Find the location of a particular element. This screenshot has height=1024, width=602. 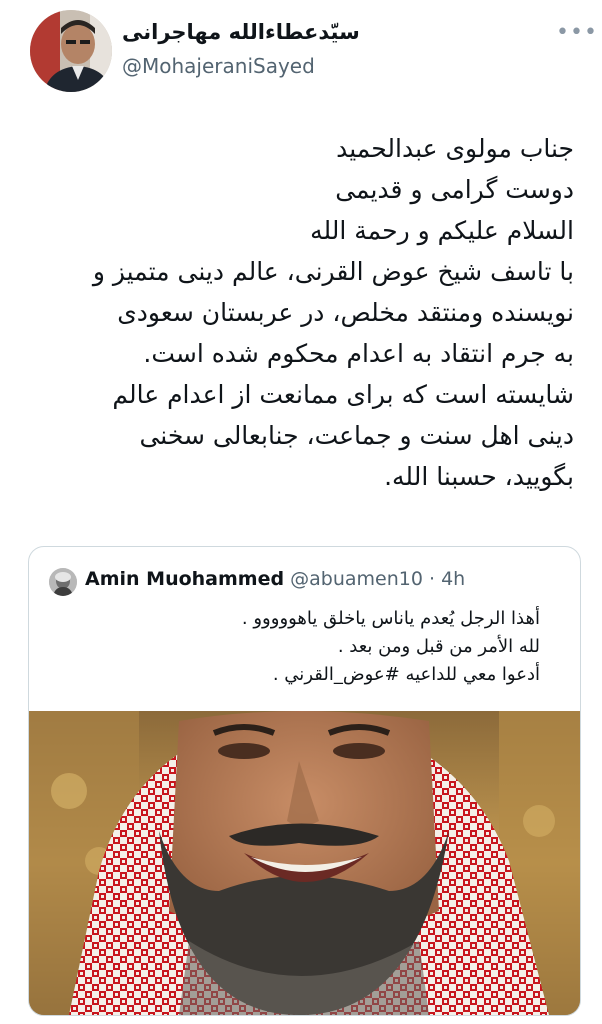

quoted-author-name: Amin Muohammed is located at coordinates (184, 579).